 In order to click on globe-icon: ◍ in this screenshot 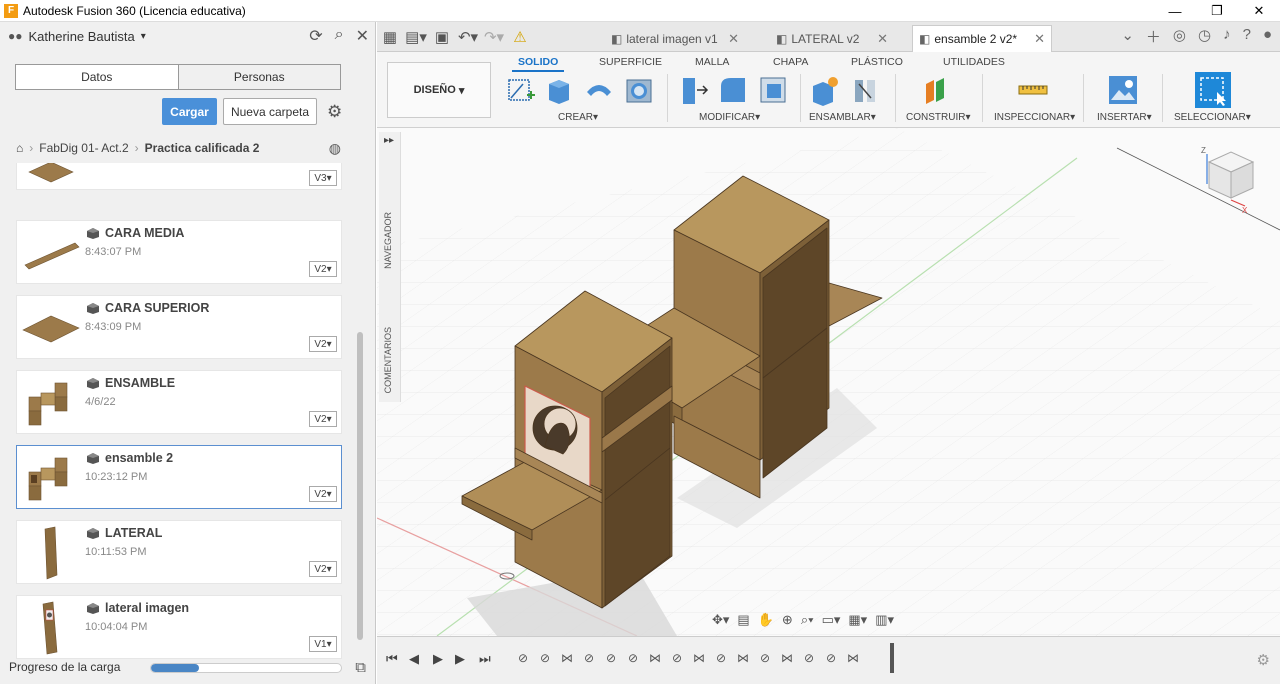, I will do `click(335, 148)`.